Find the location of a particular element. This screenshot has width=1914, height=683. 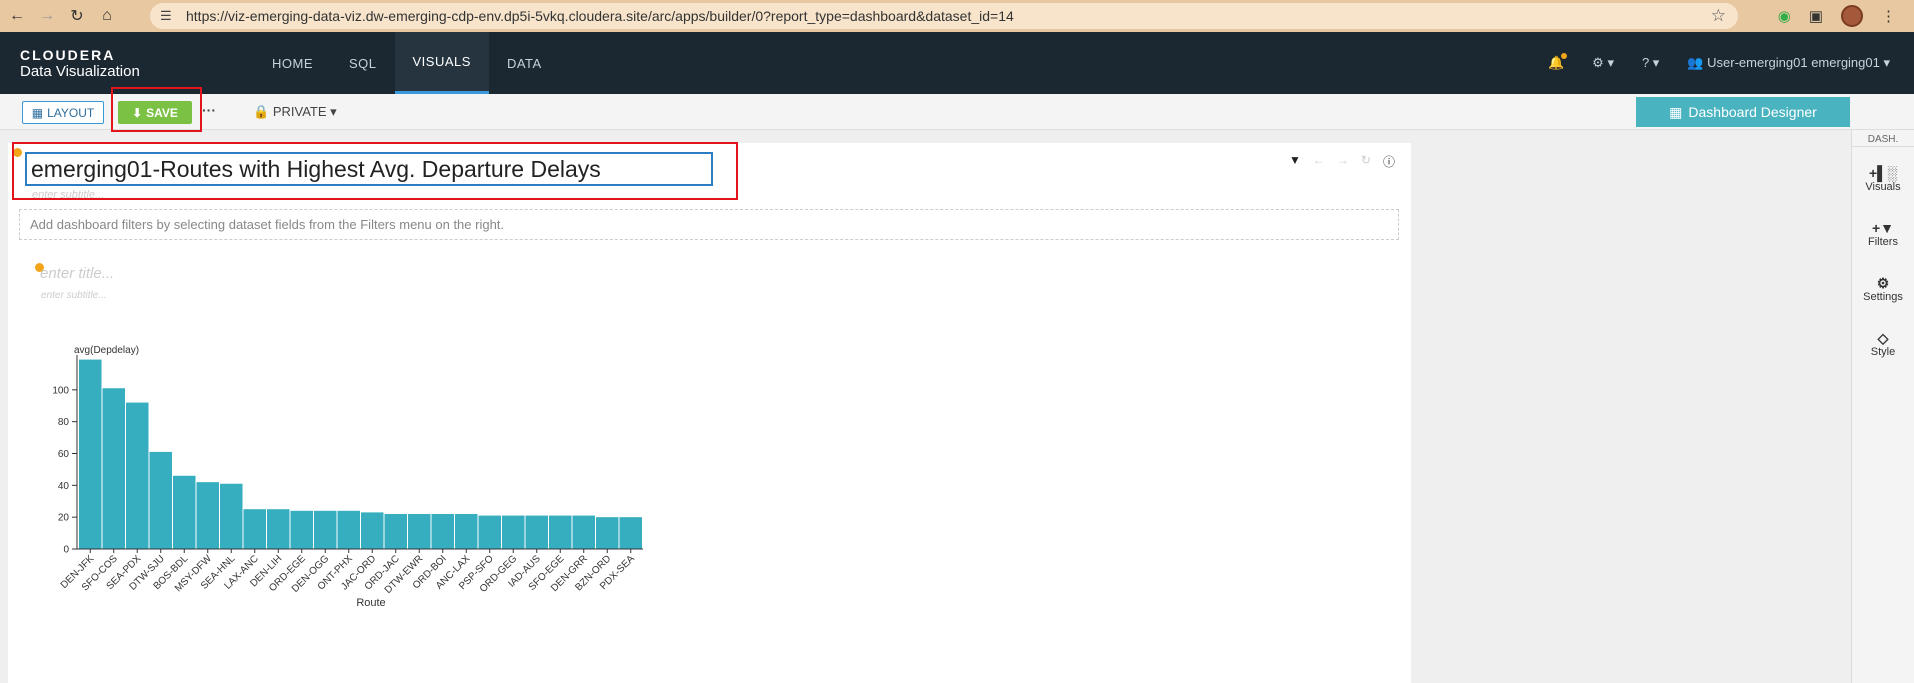

sidebar-label-filters: Filters is located at coordinates (1883, 241).